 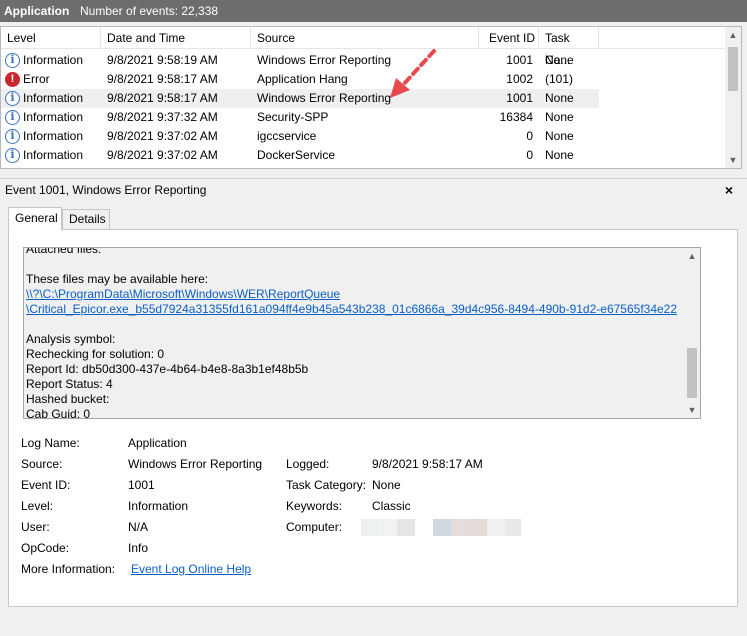 What do you see at coordinates (37, 506) in the screenshot?
I see `level-label: Level:` at bounding box center [37, 506].